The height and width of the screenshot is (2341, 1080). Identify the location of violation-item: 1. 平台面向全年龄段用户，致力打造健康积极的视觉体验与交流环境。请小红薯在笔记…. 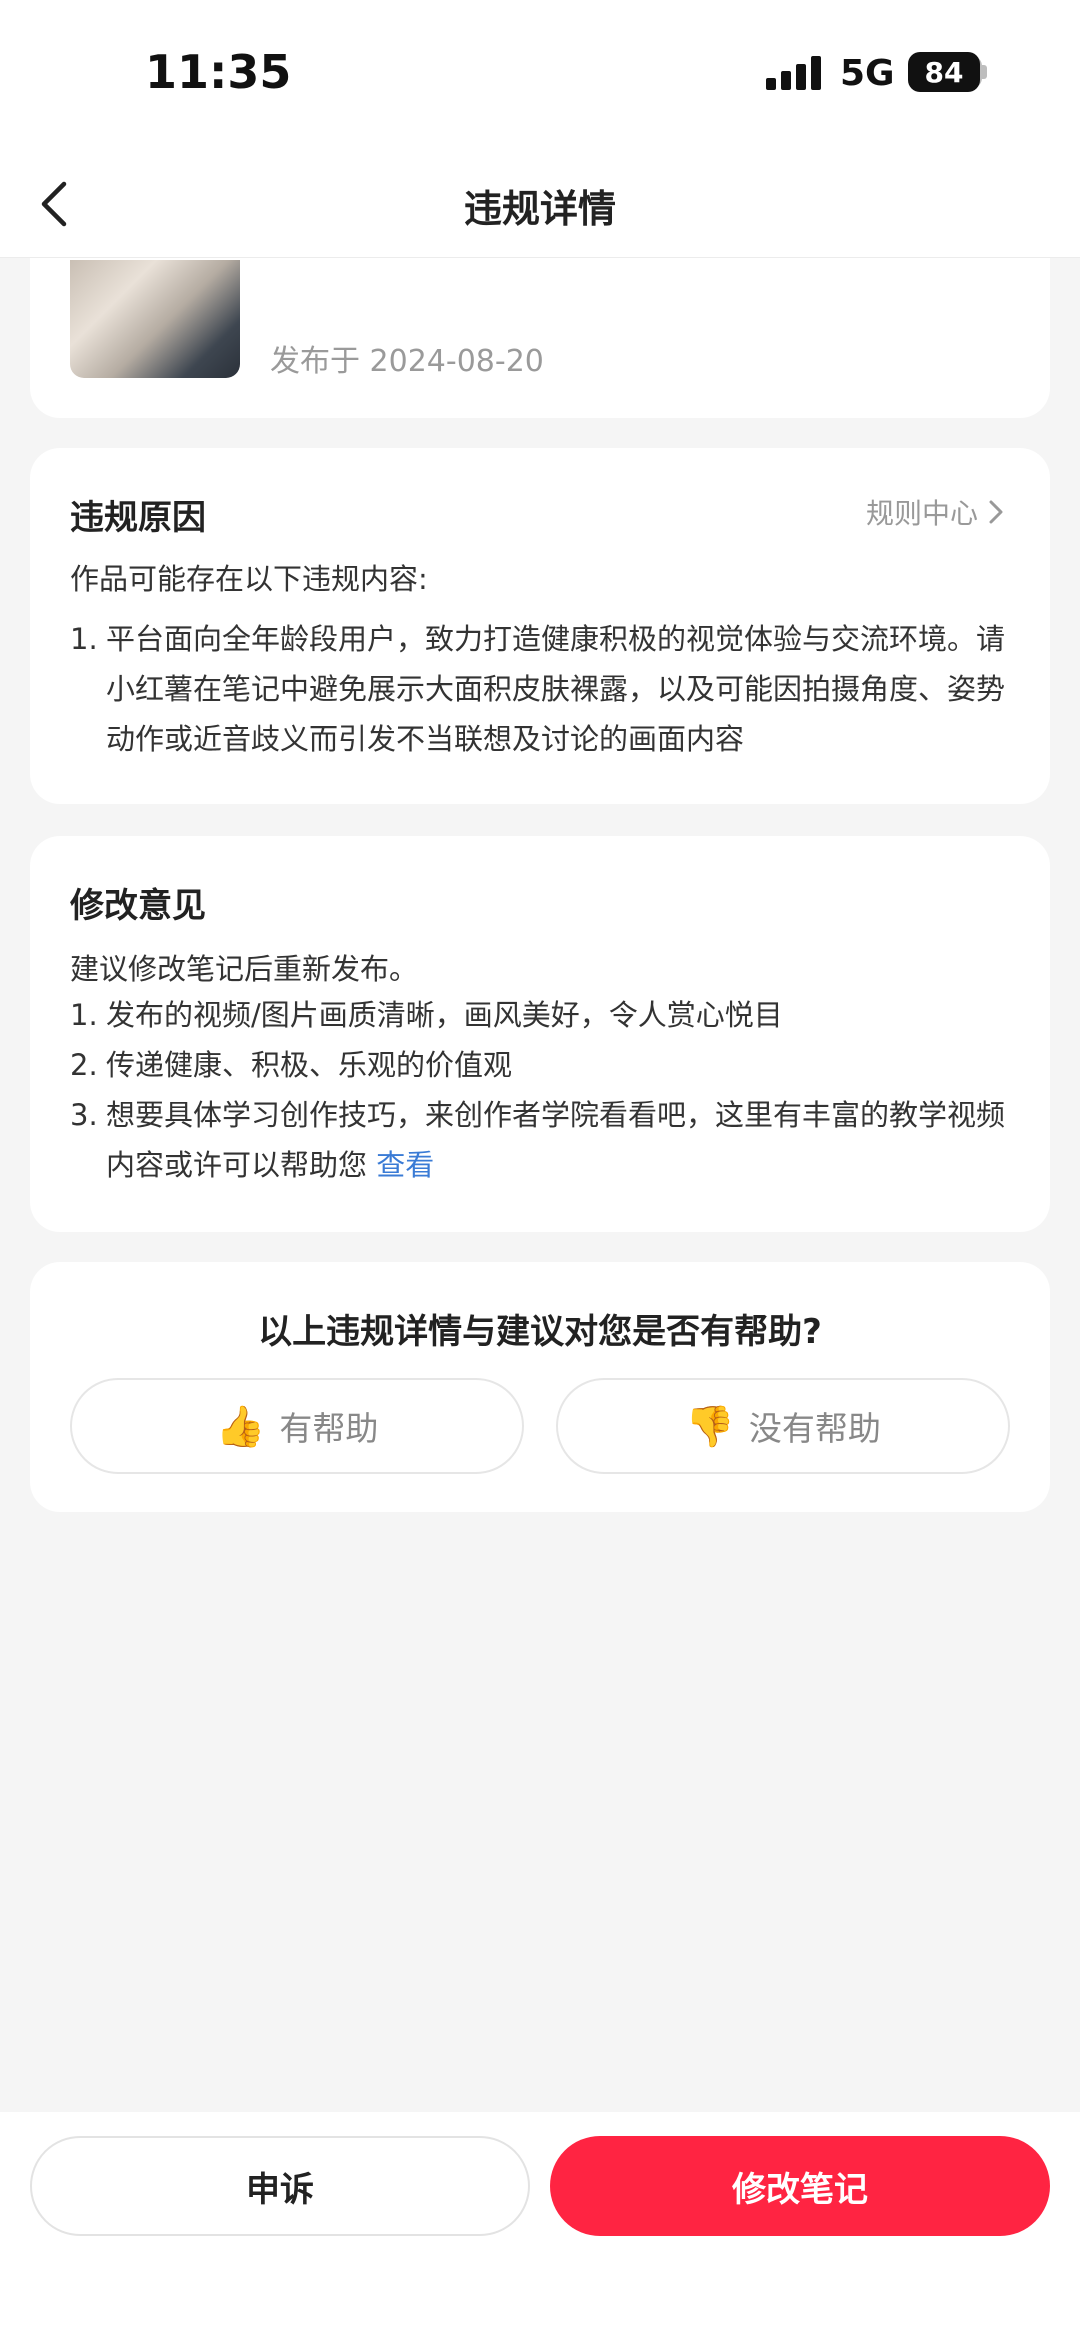
(545, 689).